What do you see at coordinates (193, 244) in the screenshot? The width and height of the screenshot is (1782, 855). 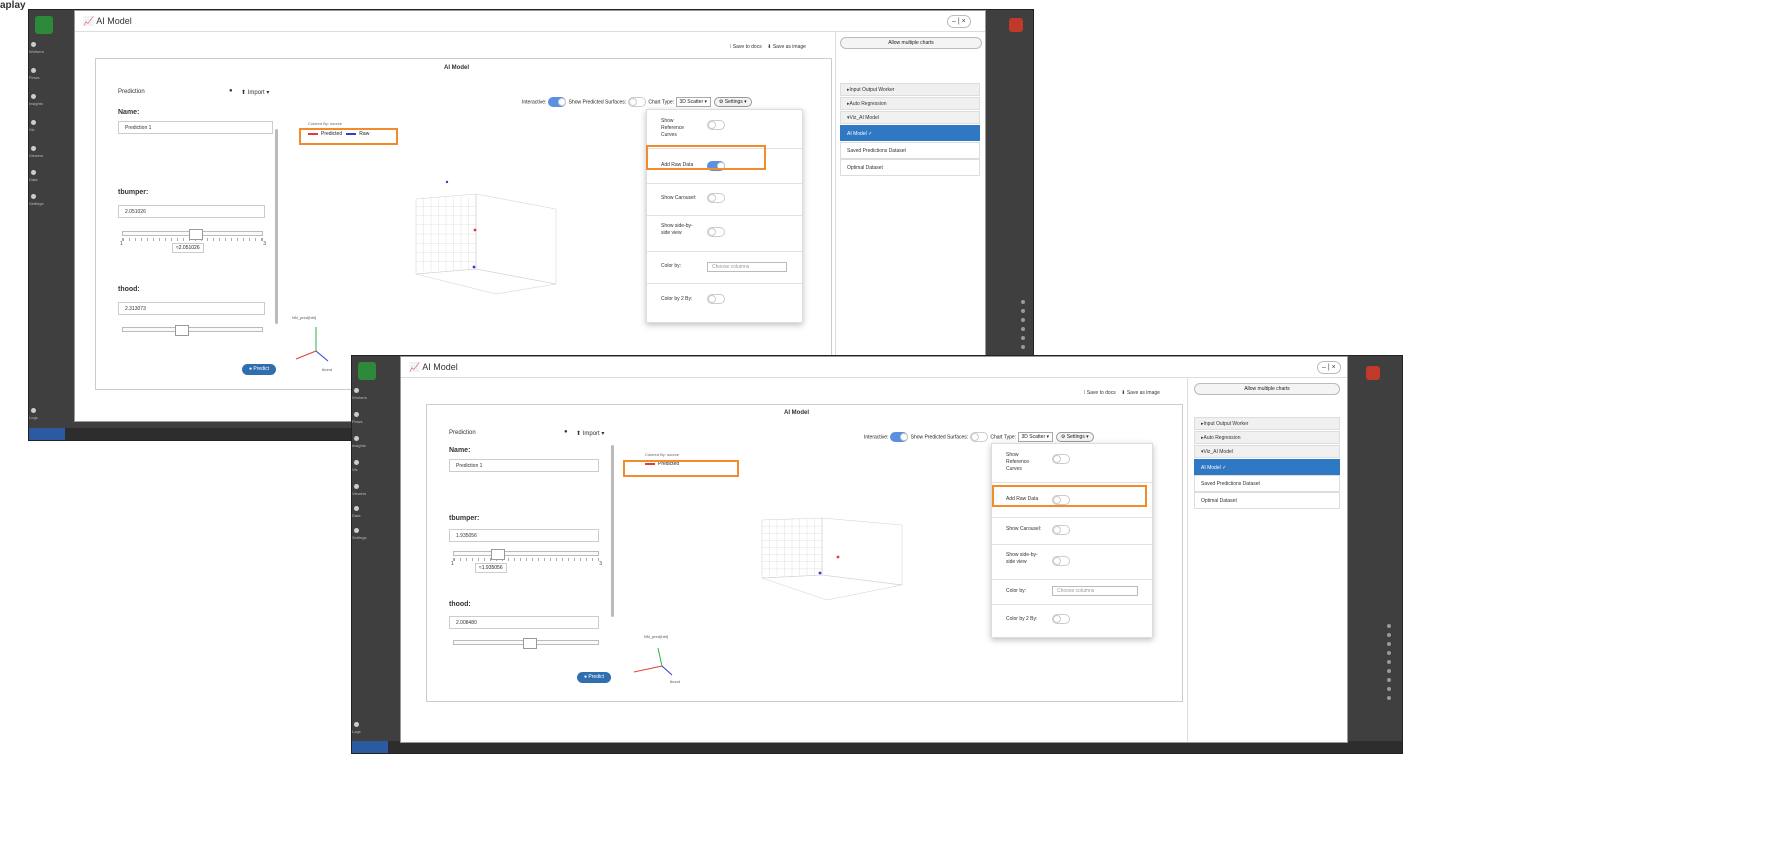 I see `tbumper-slider: 1 3 ≈2.051026` at bounding box center [193, 244].